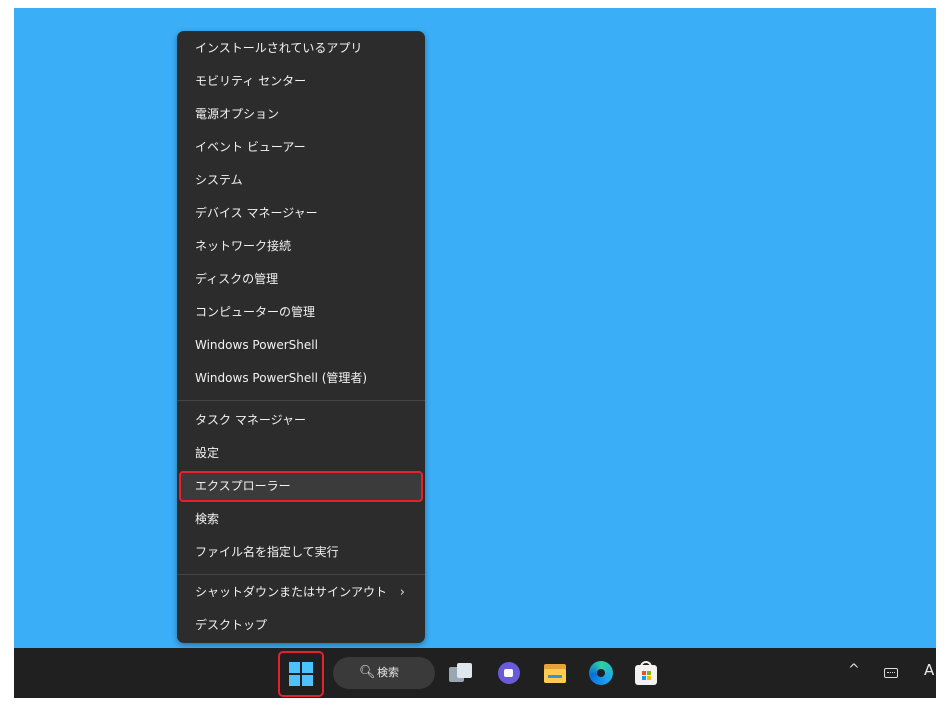 The width and height of the screenshot is (950, 712). What do you see at coordinates (301, 246) in the screenshot?
I see `menu-item-network-connections: ネットワーク接続` at bounding box center [301, 246].